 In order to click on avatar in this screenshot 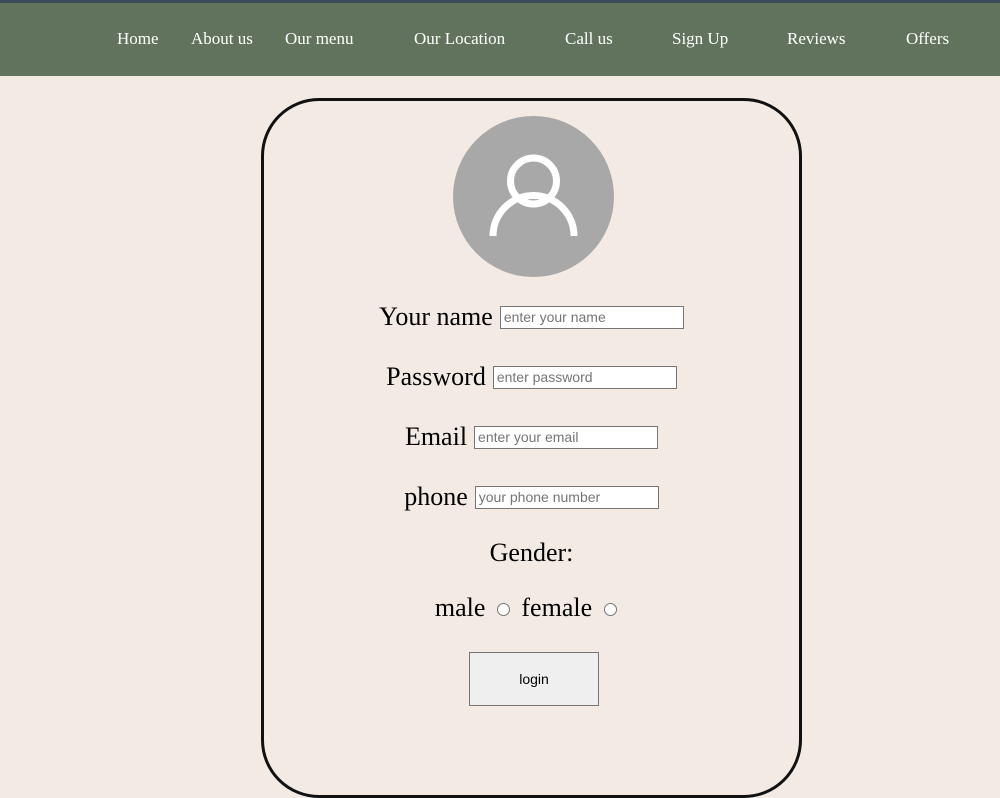, I will do `click(533, 196)`.